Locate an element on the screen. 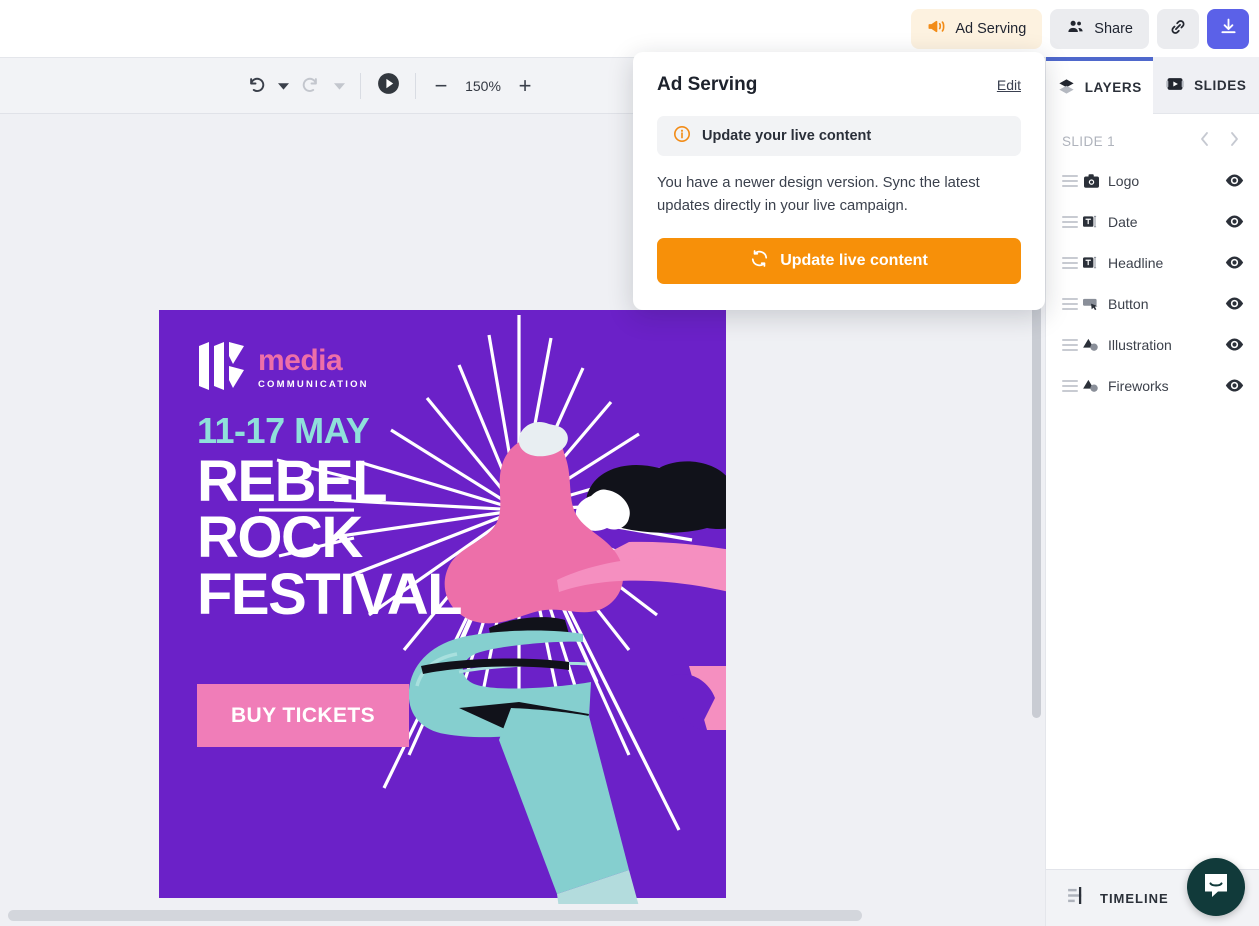  top-bar: Ad Serving Share is located at coordinates (629, 28).